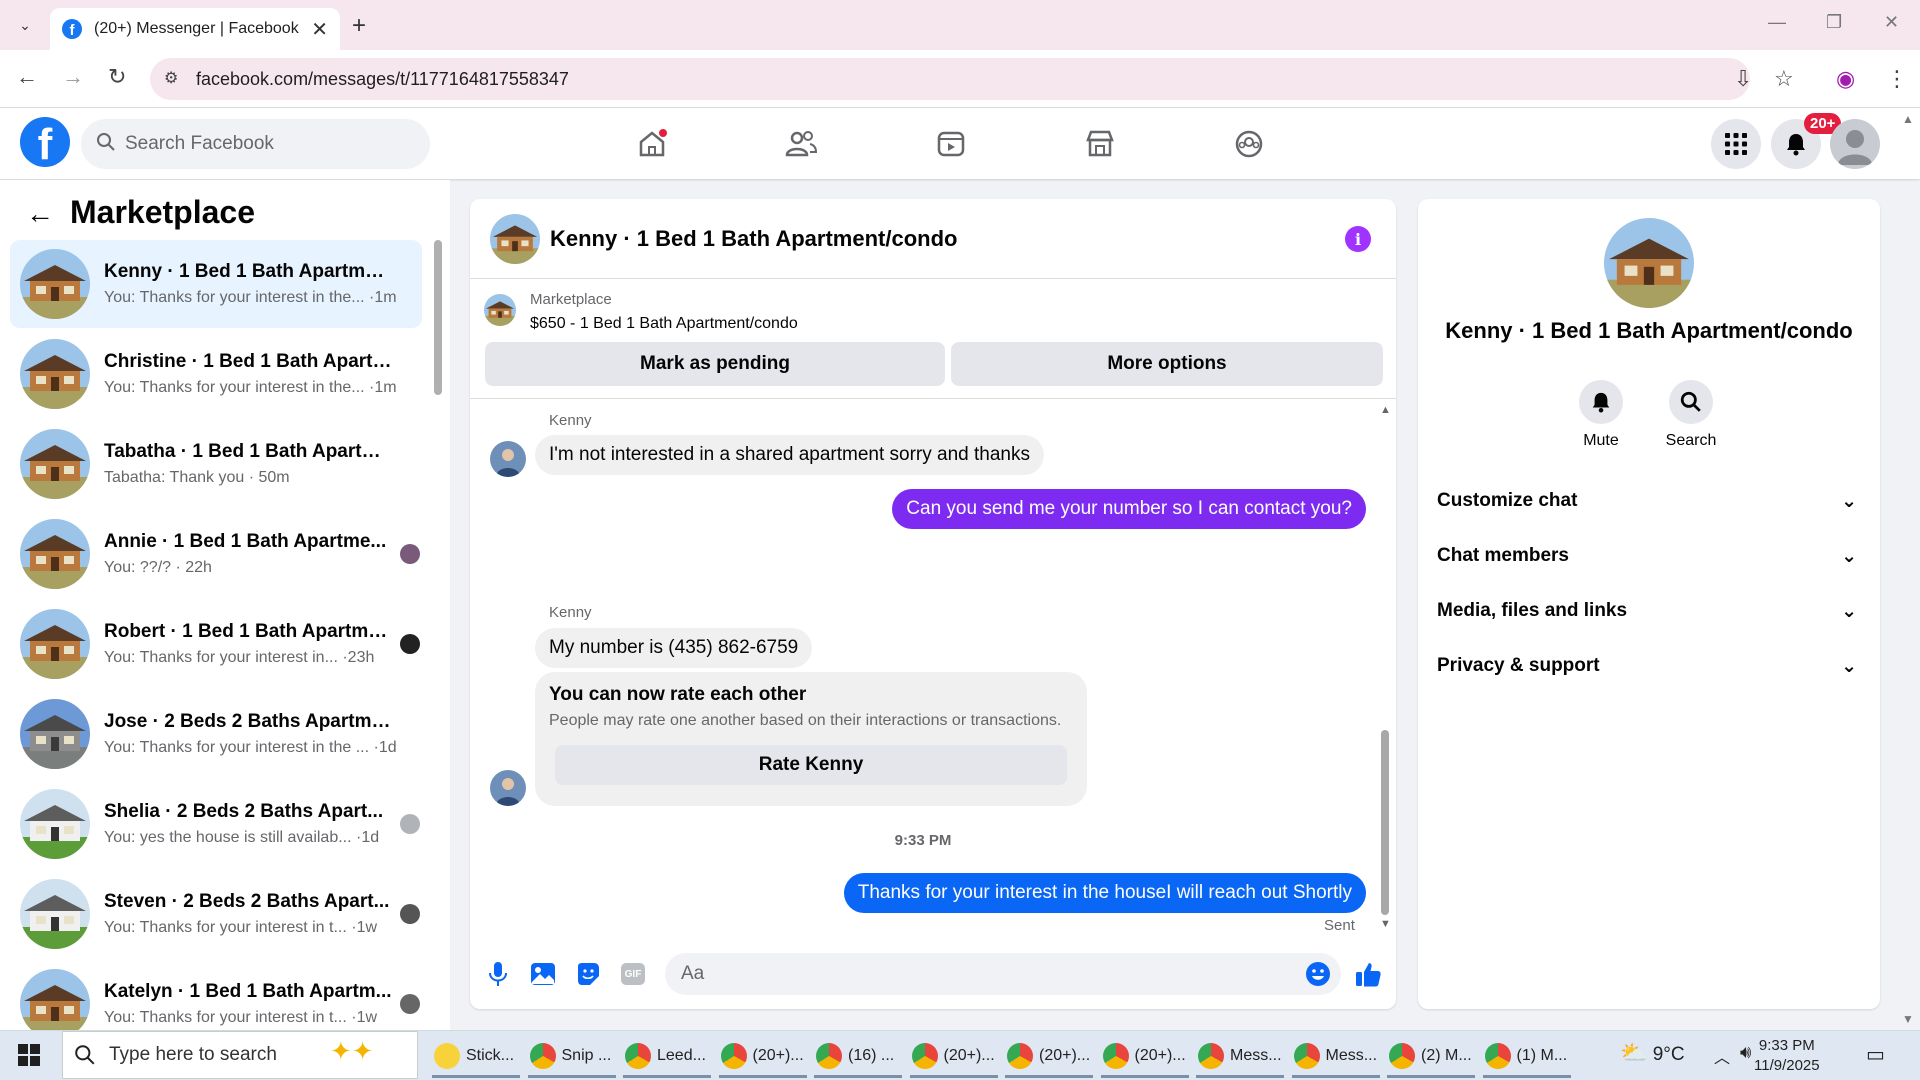  I want to click on windows-start-icon, so click(29, 1055).